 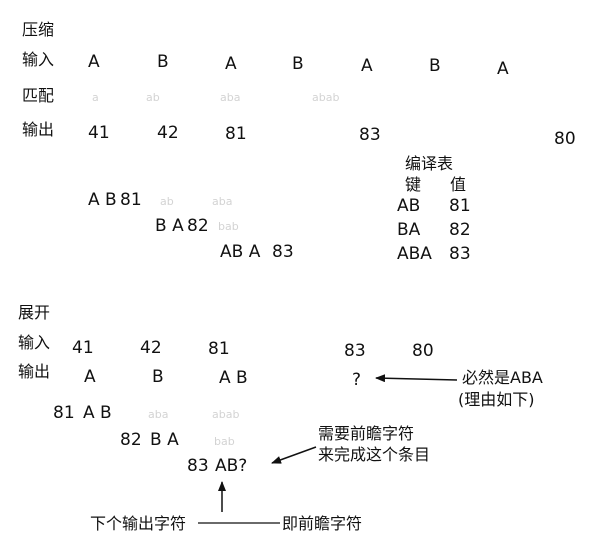 What do you see at coordinates (294, 455) in the screenshot?
I see `arrow-lookahead` at bounding box center [294, 455].